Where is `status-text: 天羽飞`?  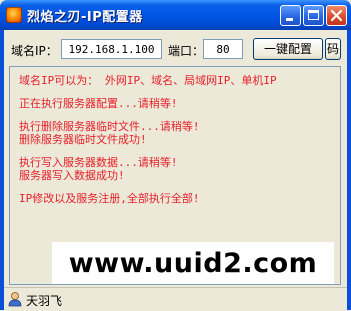
status-text: 天羽飞 is located at coordinates (44, 301).